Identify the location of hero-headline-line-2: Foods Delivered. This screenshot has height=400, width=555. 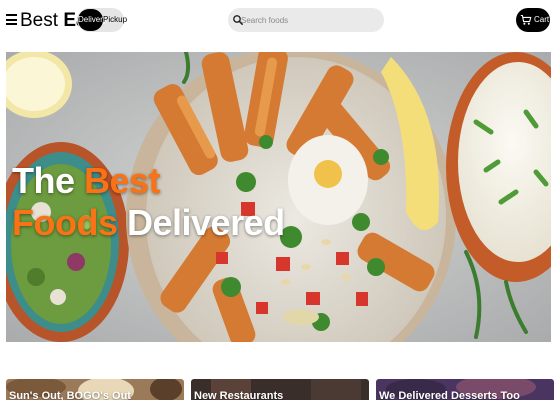
(148, 223).